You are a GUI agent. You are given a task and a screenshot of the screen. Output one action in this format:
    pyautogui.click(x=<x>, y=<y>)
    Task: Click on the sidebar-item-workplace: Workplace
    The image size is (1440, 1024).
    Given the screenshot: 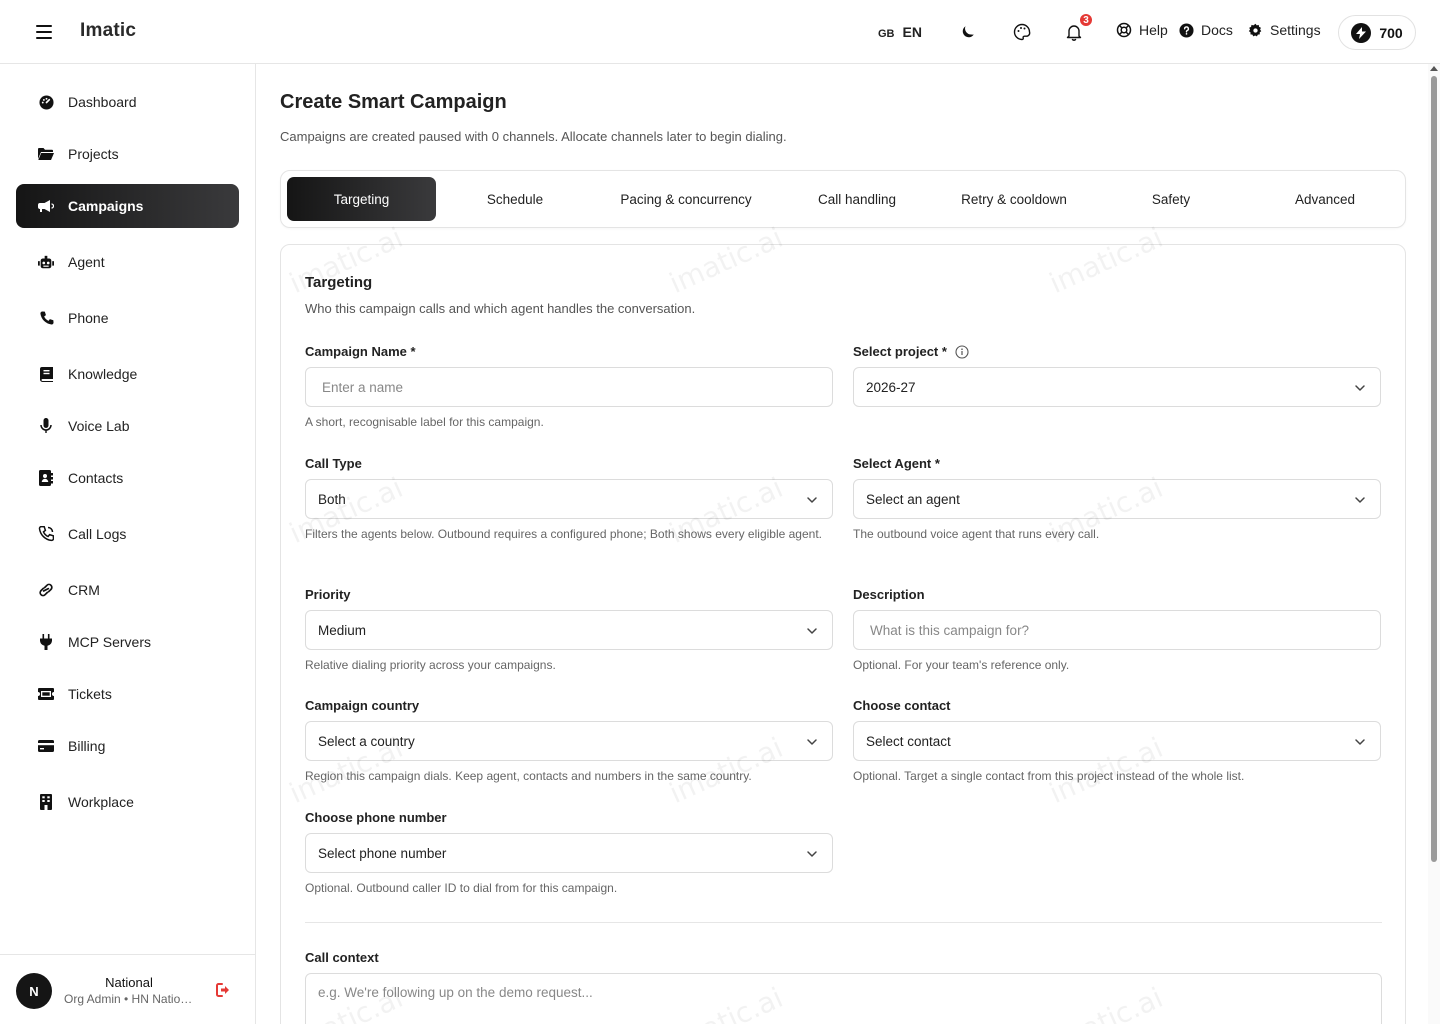 What is the action you would take?
    pyautogui.click(x=127, y=802)
    